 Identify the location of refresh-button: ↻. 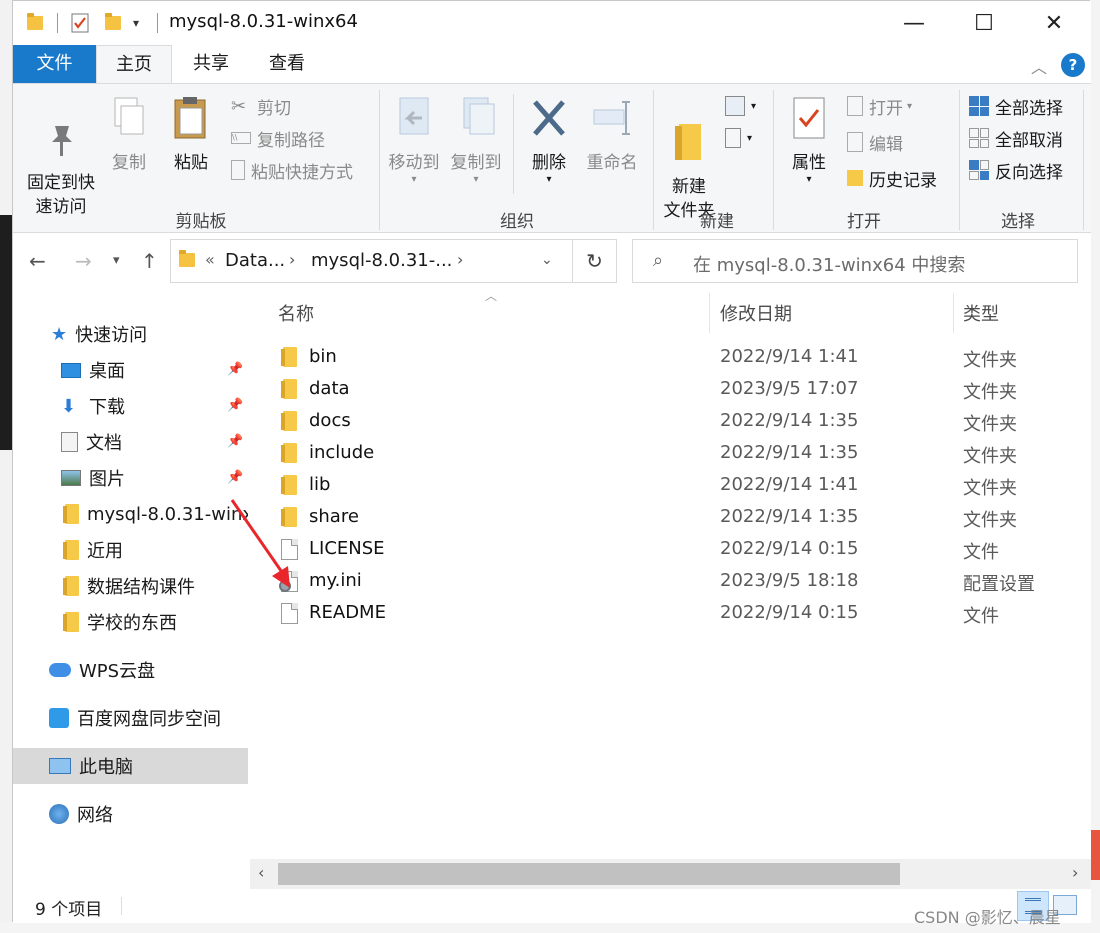
(595, 261).